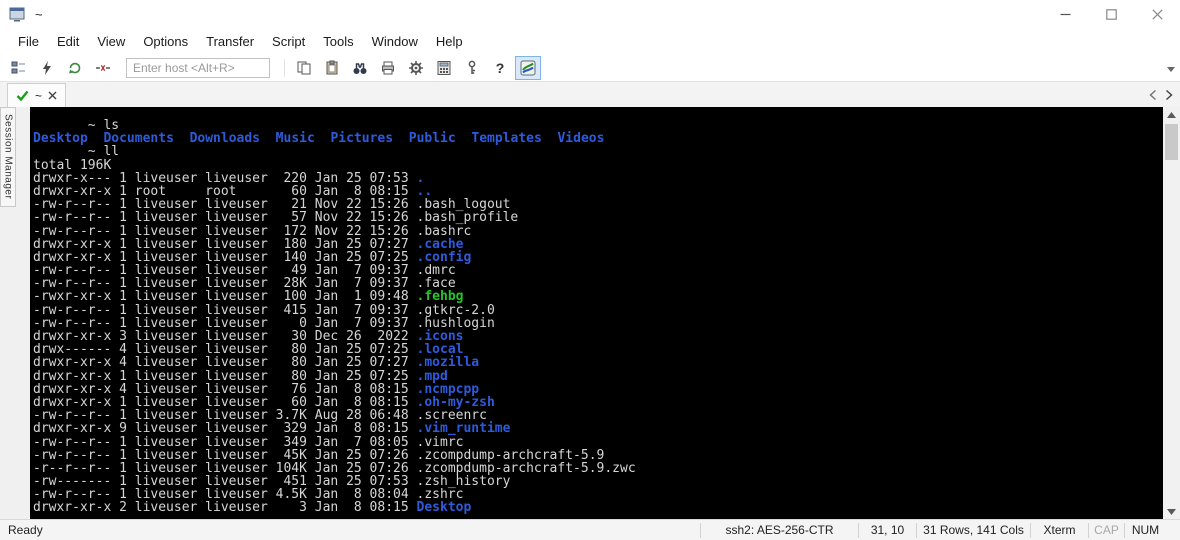 The width and height of the screenshot is (1180, 540). What do you see at coordinates (887, 530) in the screenshot?
I see `status-cursor-position: 31, 10` at bounding box center [887, 530].